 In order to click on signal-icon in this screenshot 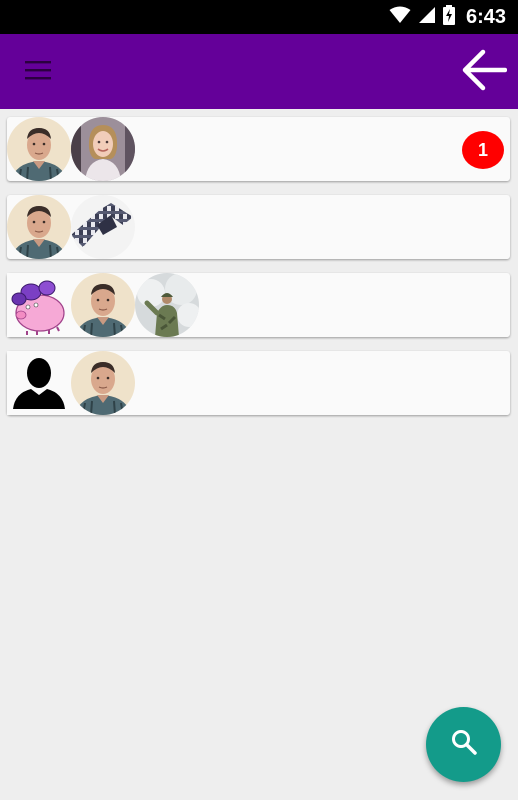, I will do `click(427, 17)`.